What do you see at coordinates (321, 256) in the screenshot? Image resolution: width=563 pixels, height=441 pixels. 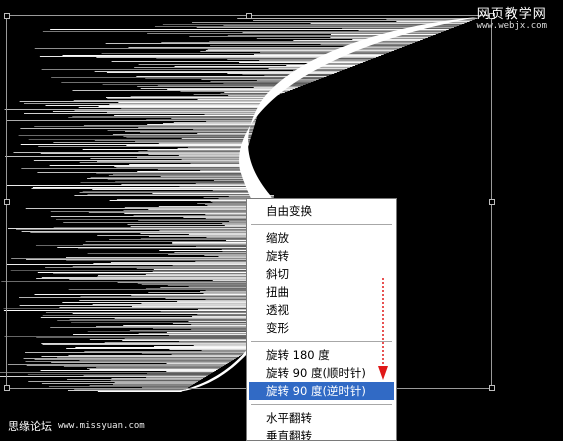 I see `menu-item: 旋转` at bounding box center [321, 256].